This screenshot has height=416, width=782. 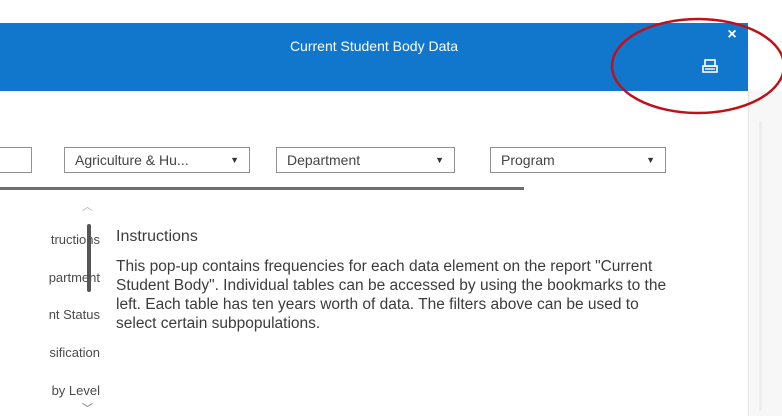 I want to click on department-dropdown: Department ▼, so click(x=365, y=160).